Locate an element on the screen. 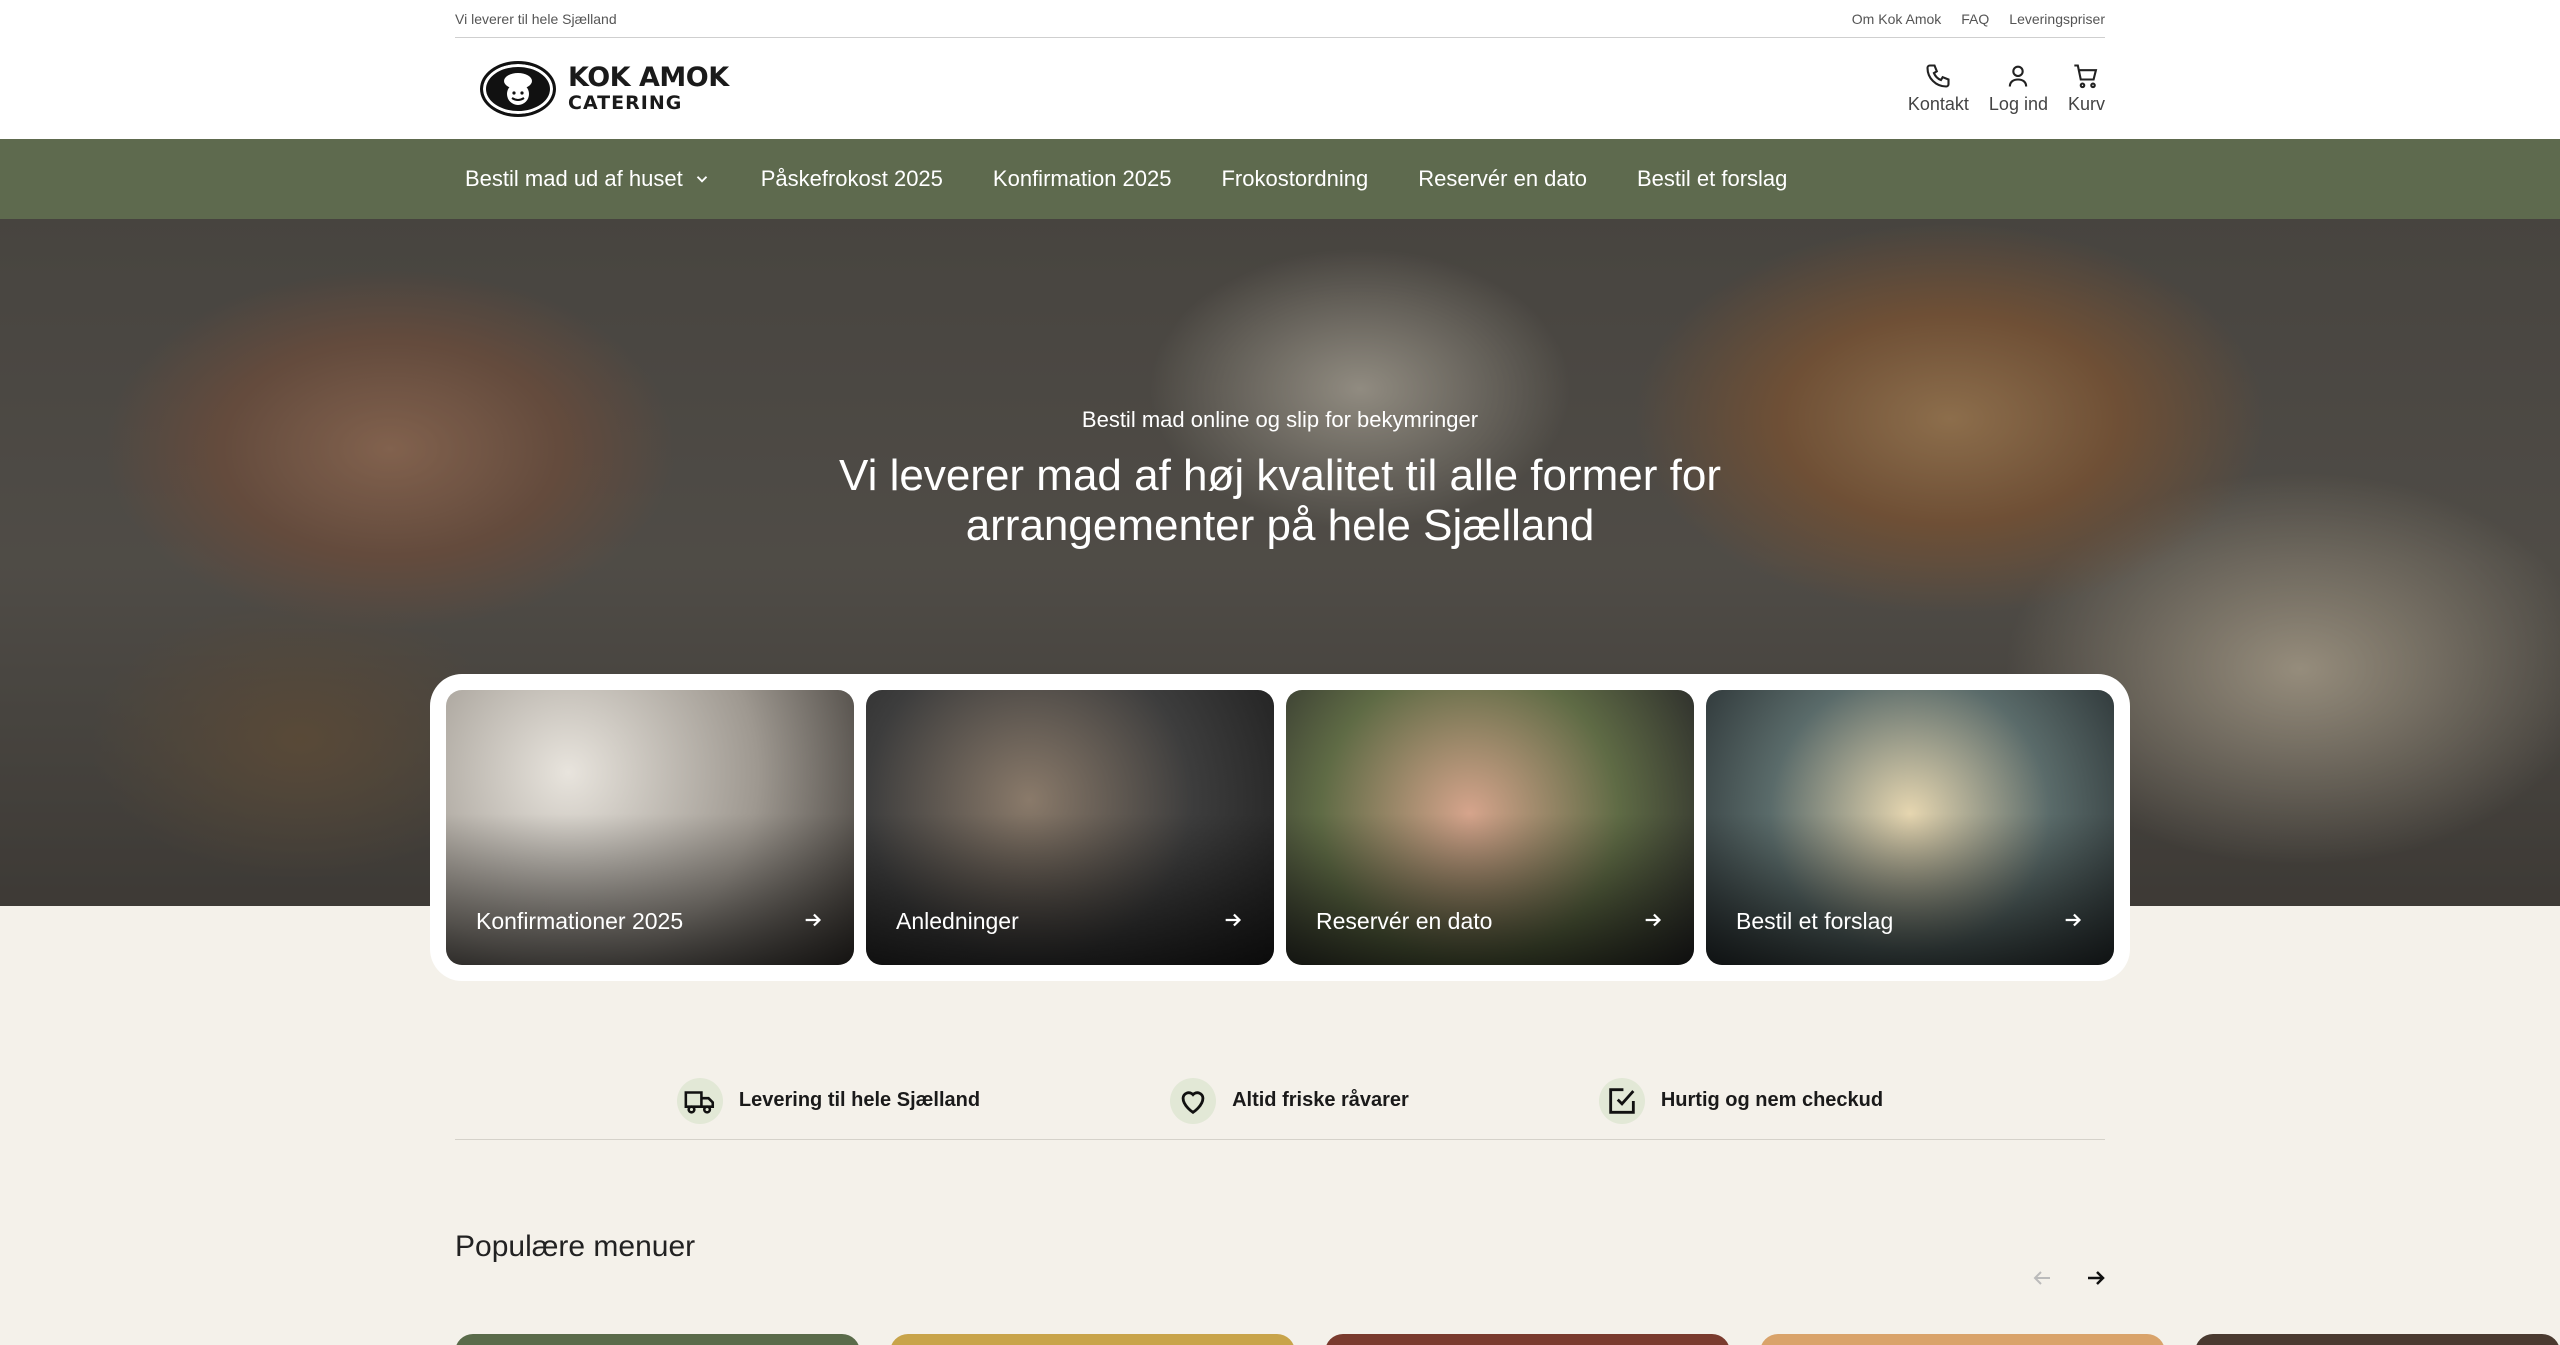 This screenshot has height=1345, width=2560. login-button: Log ind is located at coordinates (2018, 88).